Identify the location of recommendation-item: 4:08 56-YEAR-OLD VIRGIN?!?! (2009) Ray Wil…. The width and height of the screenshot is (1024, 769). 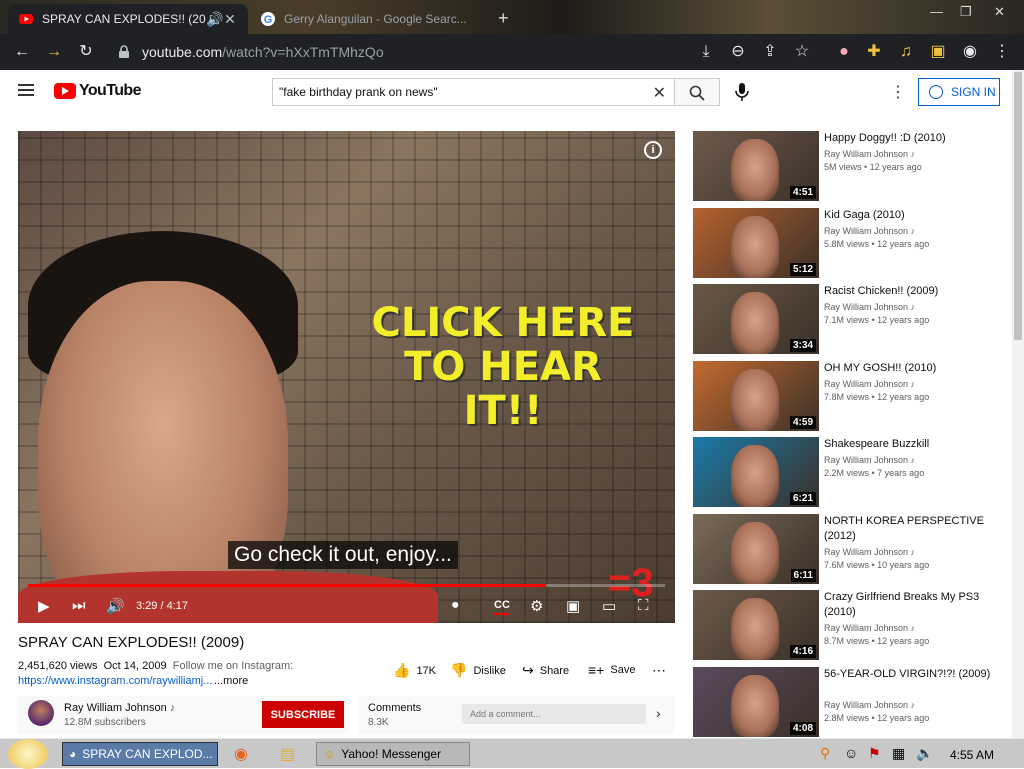
(848, 702).